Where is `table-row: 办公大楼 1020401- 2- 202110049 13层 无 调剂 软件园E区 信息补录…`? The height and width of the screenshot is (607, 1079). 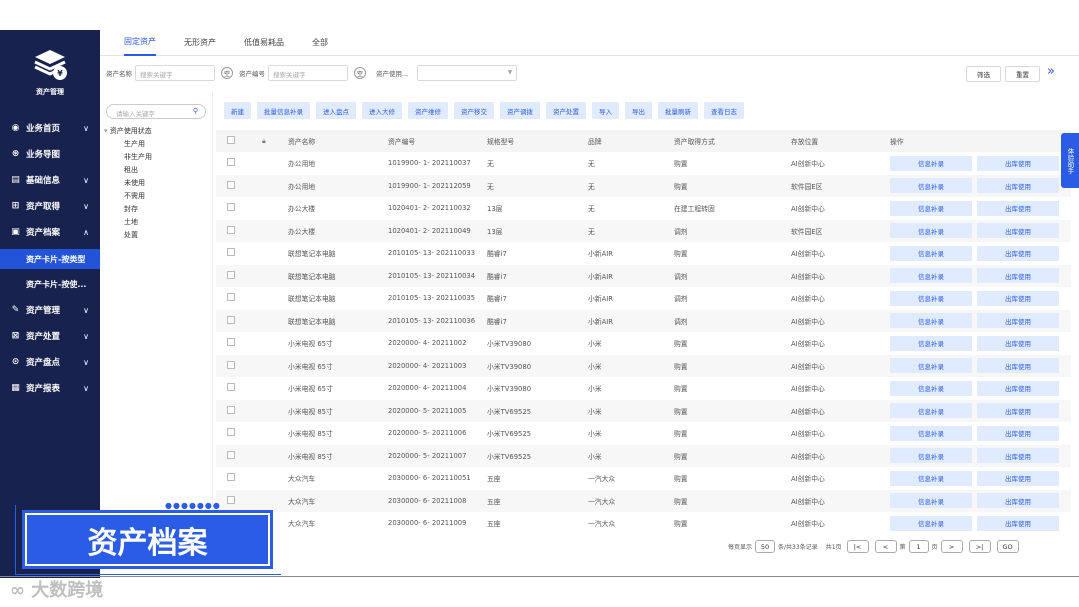 table-row: 办公大楼 1020401- 2- 202110049 13层 无 调剂 软件园E区 信息补录… is located at coordinates (643, 230).